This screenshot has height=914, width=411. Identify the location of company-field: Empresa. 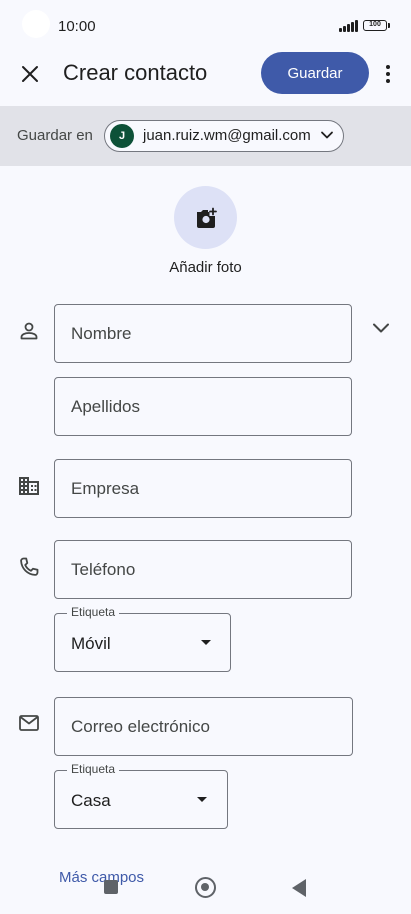
(203, 488).